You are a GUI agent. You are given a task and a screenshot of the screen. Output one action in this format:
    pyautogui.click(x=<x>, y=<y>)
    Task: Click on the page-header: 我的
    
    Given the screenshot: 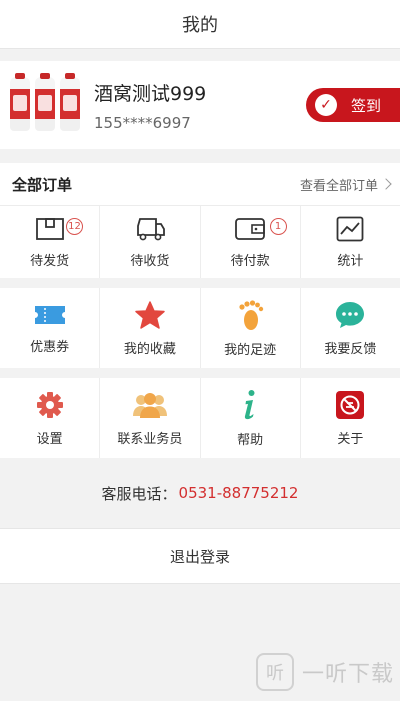 What is the action you would take?
    pyautogui.click(x=200, y=24)
    